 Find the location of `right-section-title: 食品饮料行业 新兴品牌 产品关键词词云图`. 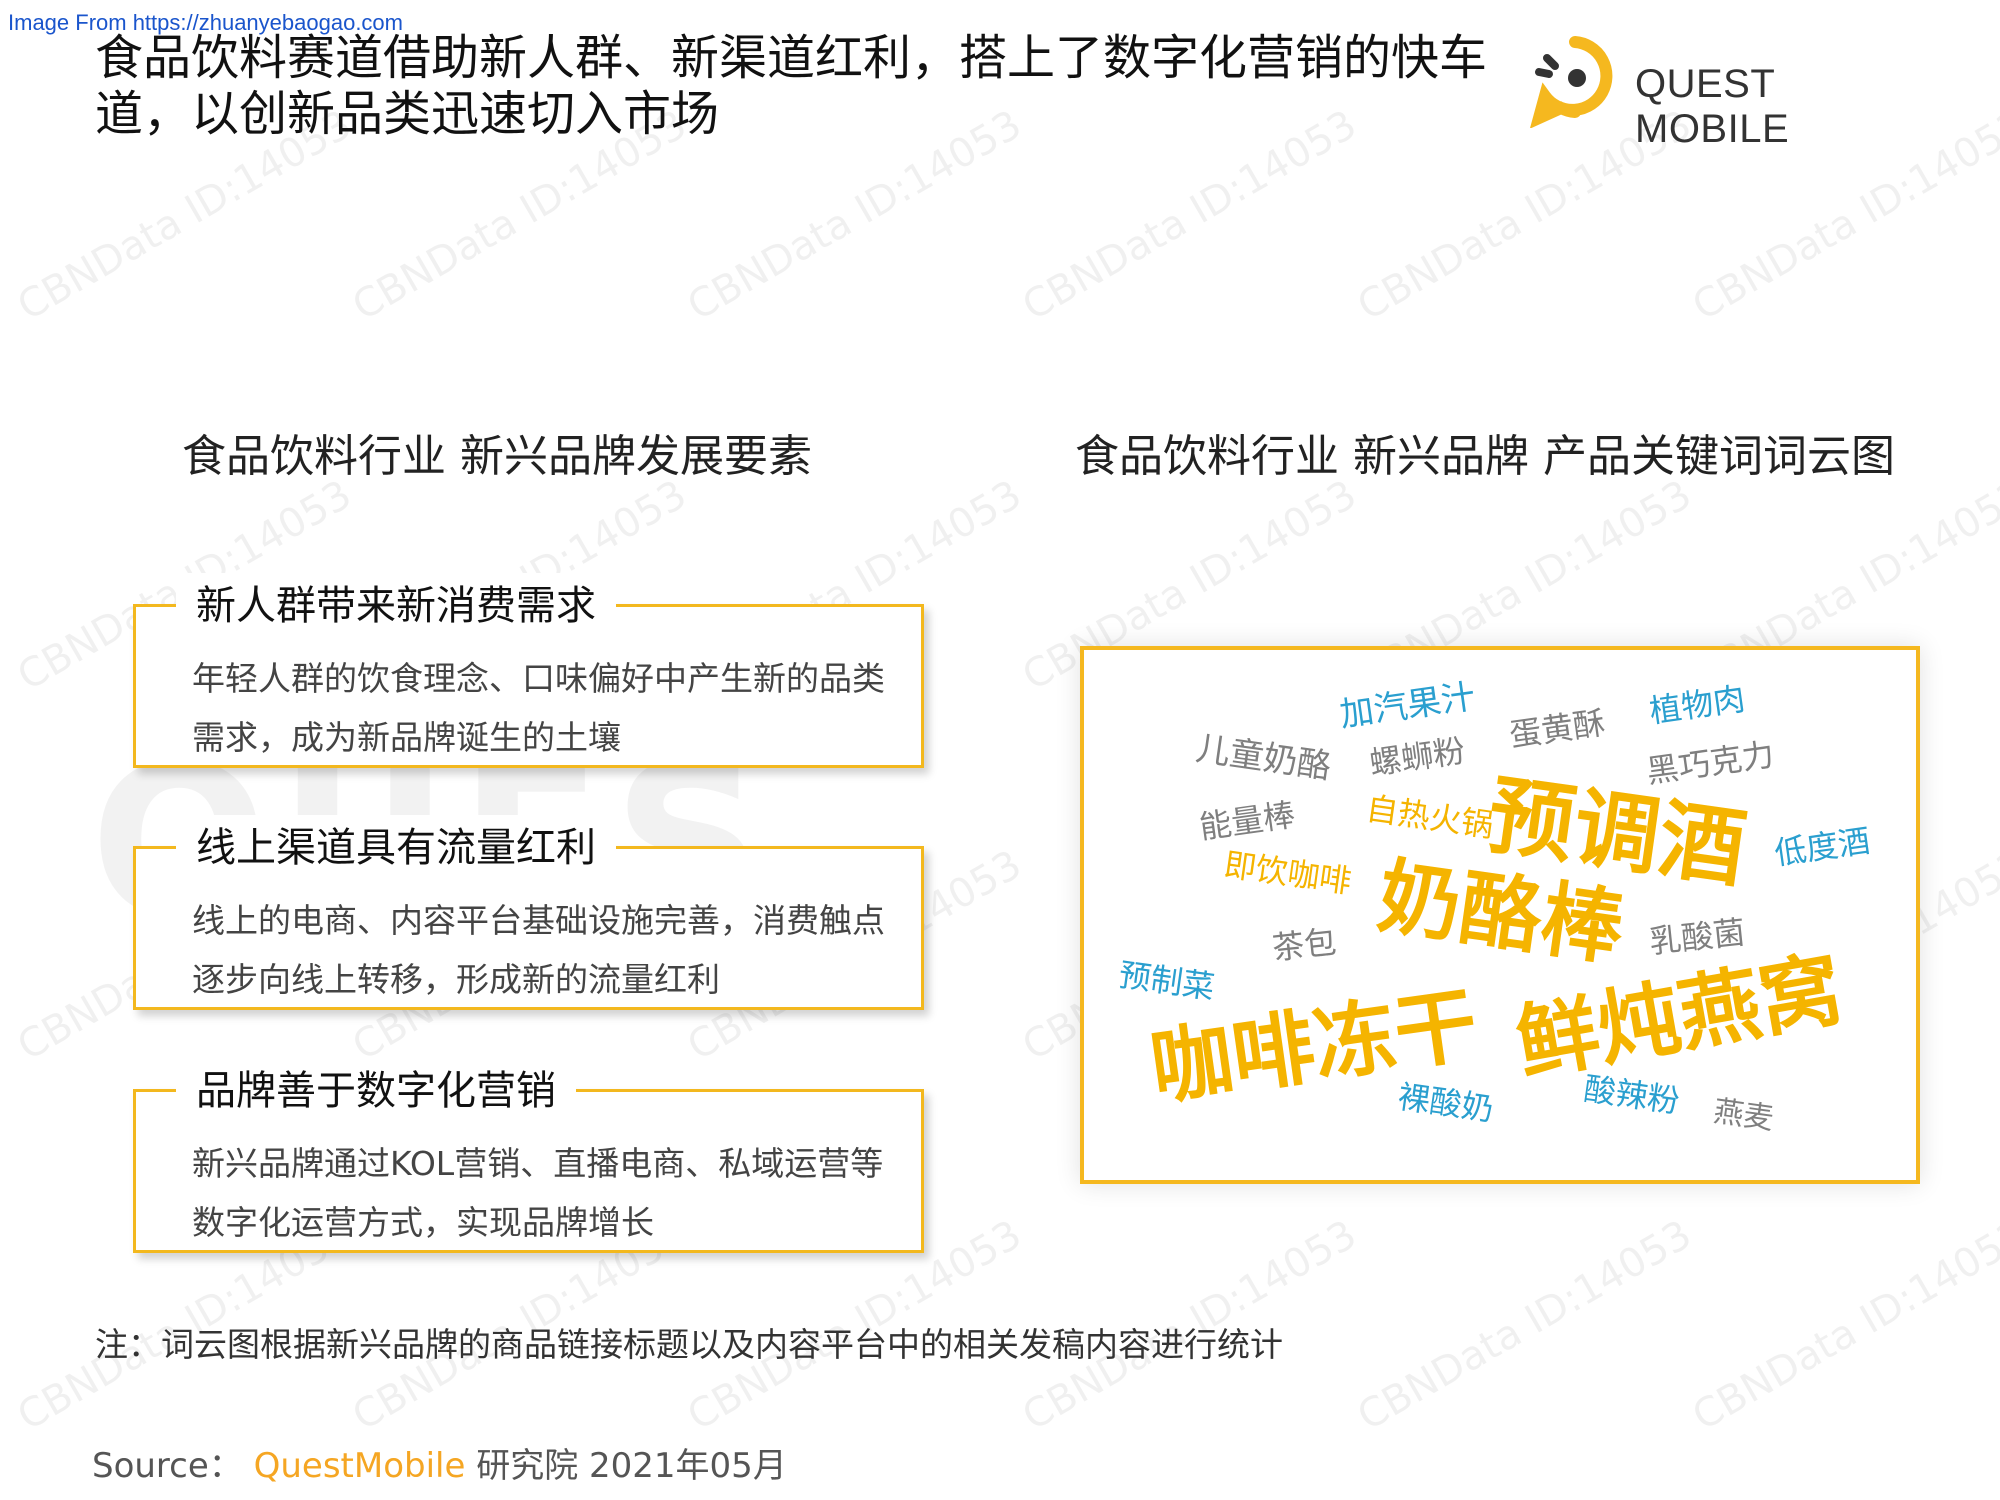

right-section-title: 食品饮料行业 新兴品牌 产品关键词词云图 is located at coordinates (1485, 456).